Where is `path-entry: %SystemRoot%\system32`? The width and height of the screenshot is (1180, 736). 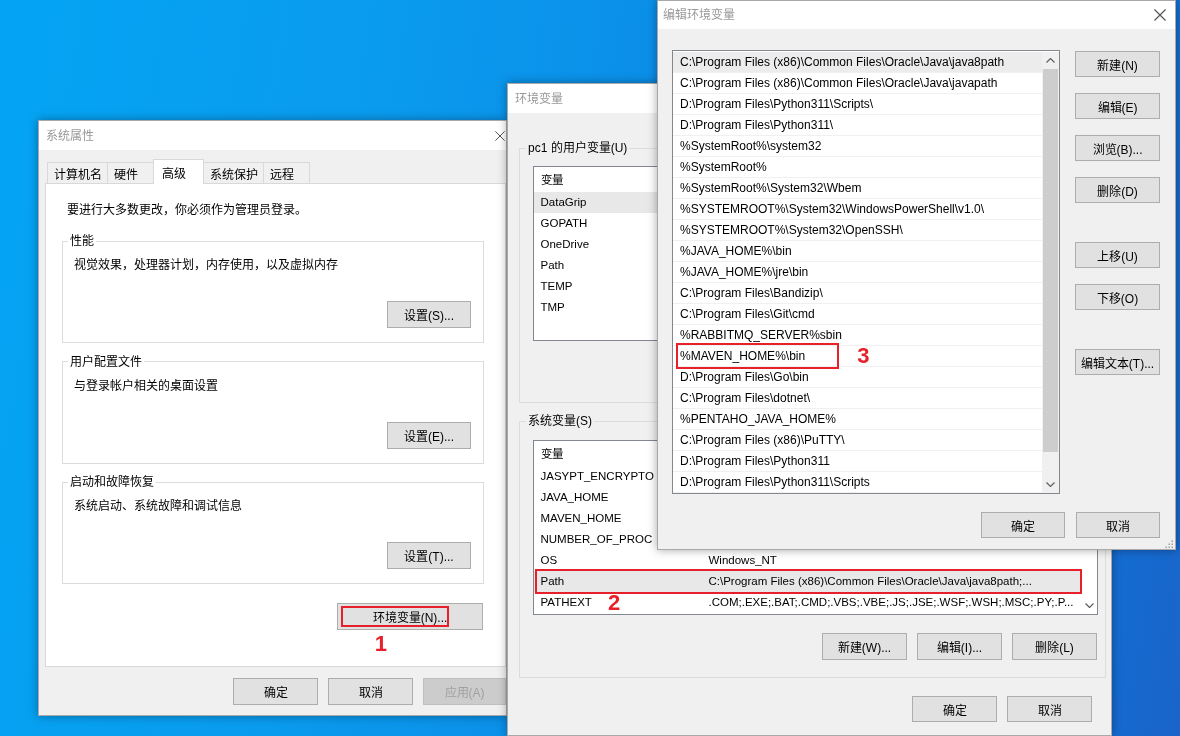 path-entry: %SystemRoot%\system32 is located at coordinates (857, 146).